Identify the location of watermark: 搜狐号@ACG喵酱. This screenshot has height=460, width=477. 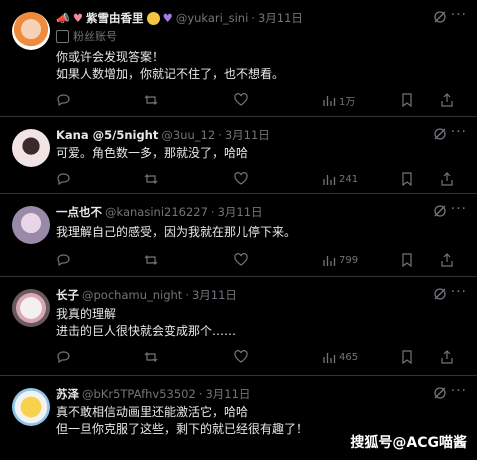
(408, 443).